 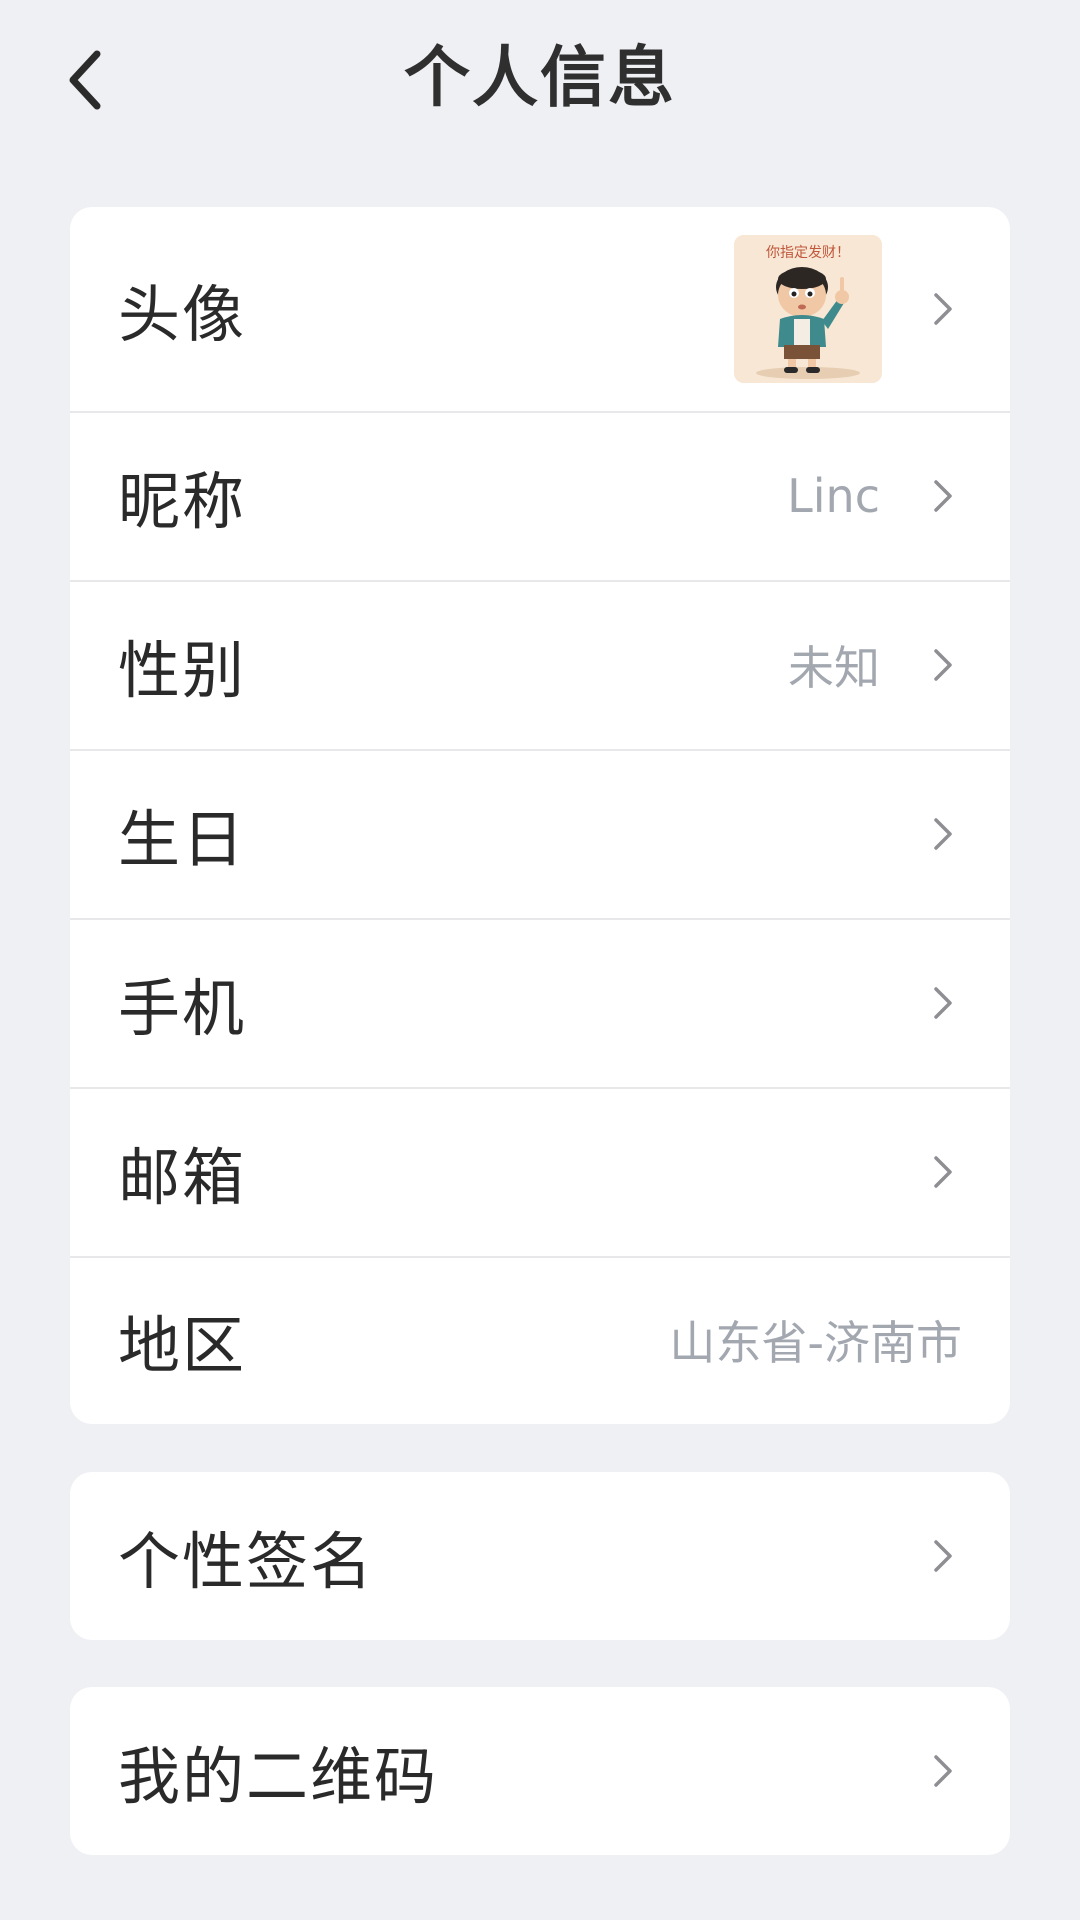 I want to click on email-row: 邮箱, so click(x=540, y=1171).